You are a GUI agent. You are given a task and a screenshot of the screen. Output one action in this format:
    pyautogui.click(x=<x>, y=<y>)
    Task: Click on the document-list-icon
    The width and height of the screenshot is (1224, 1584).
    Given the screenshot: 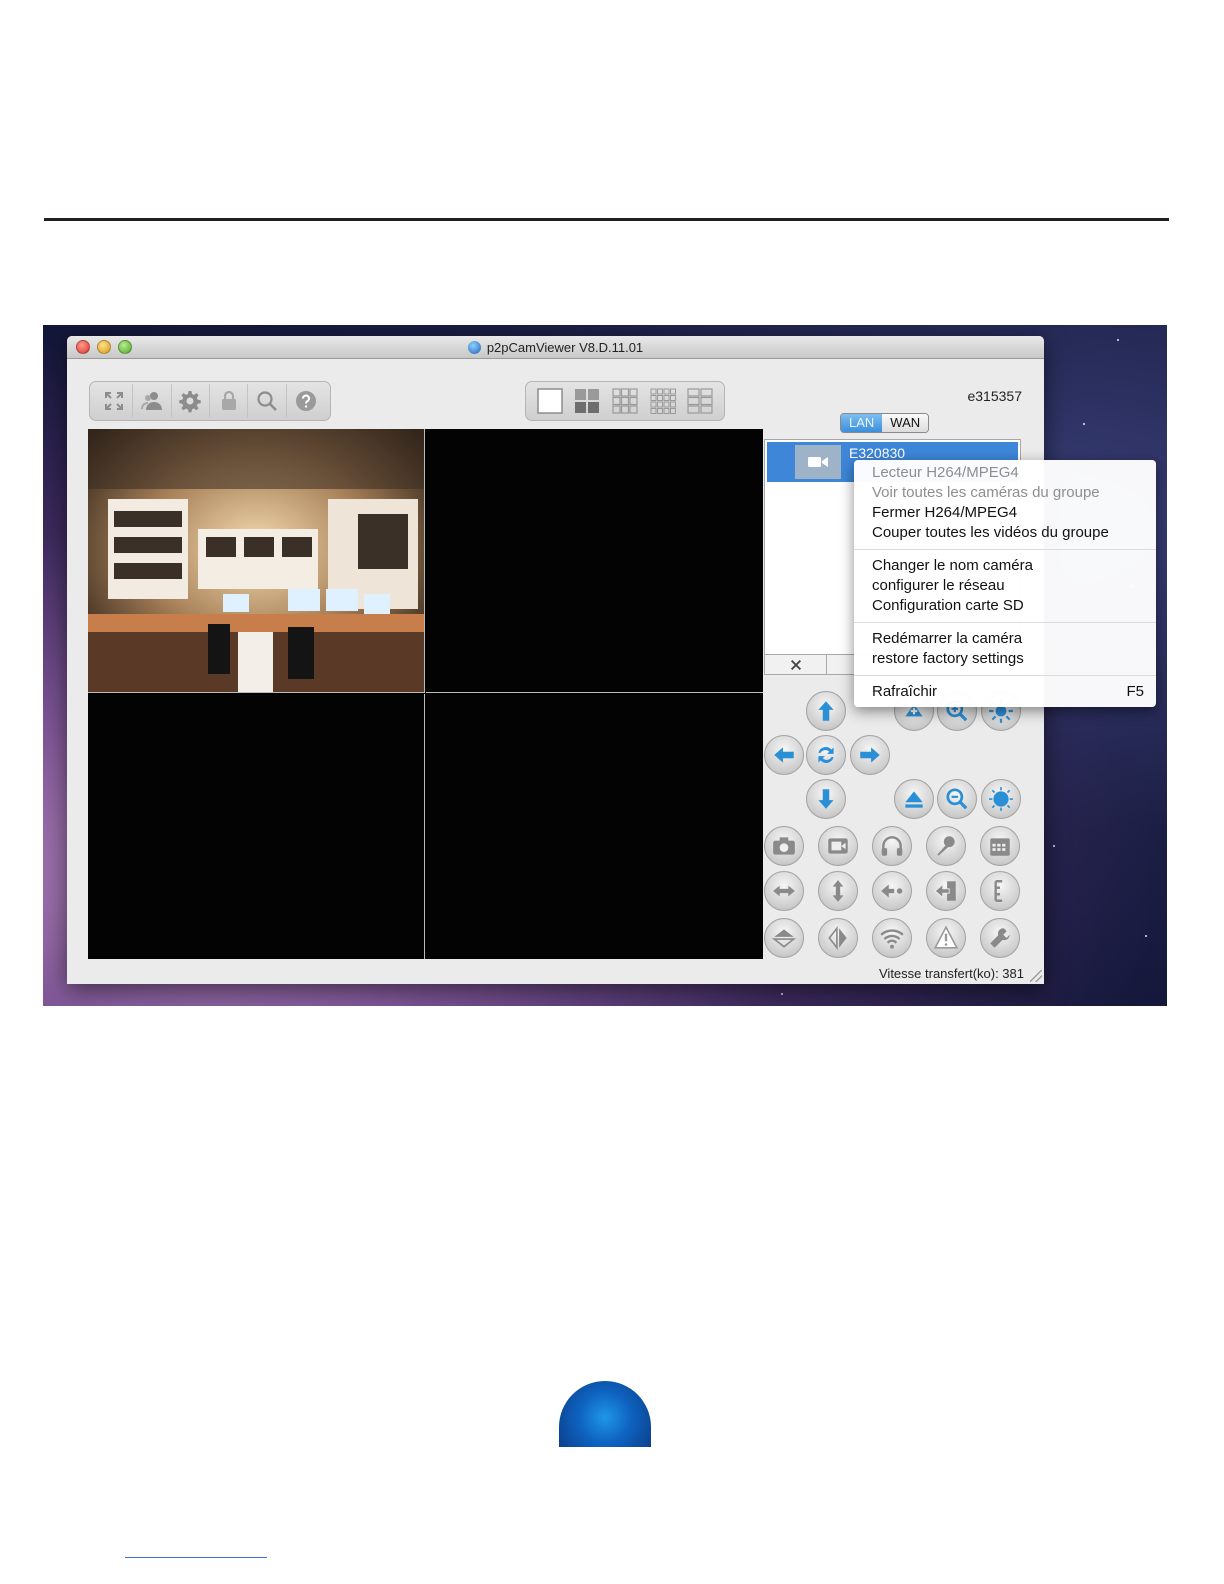 What is the action you would take?
    pyautogui.click(x=998, y=891)
    